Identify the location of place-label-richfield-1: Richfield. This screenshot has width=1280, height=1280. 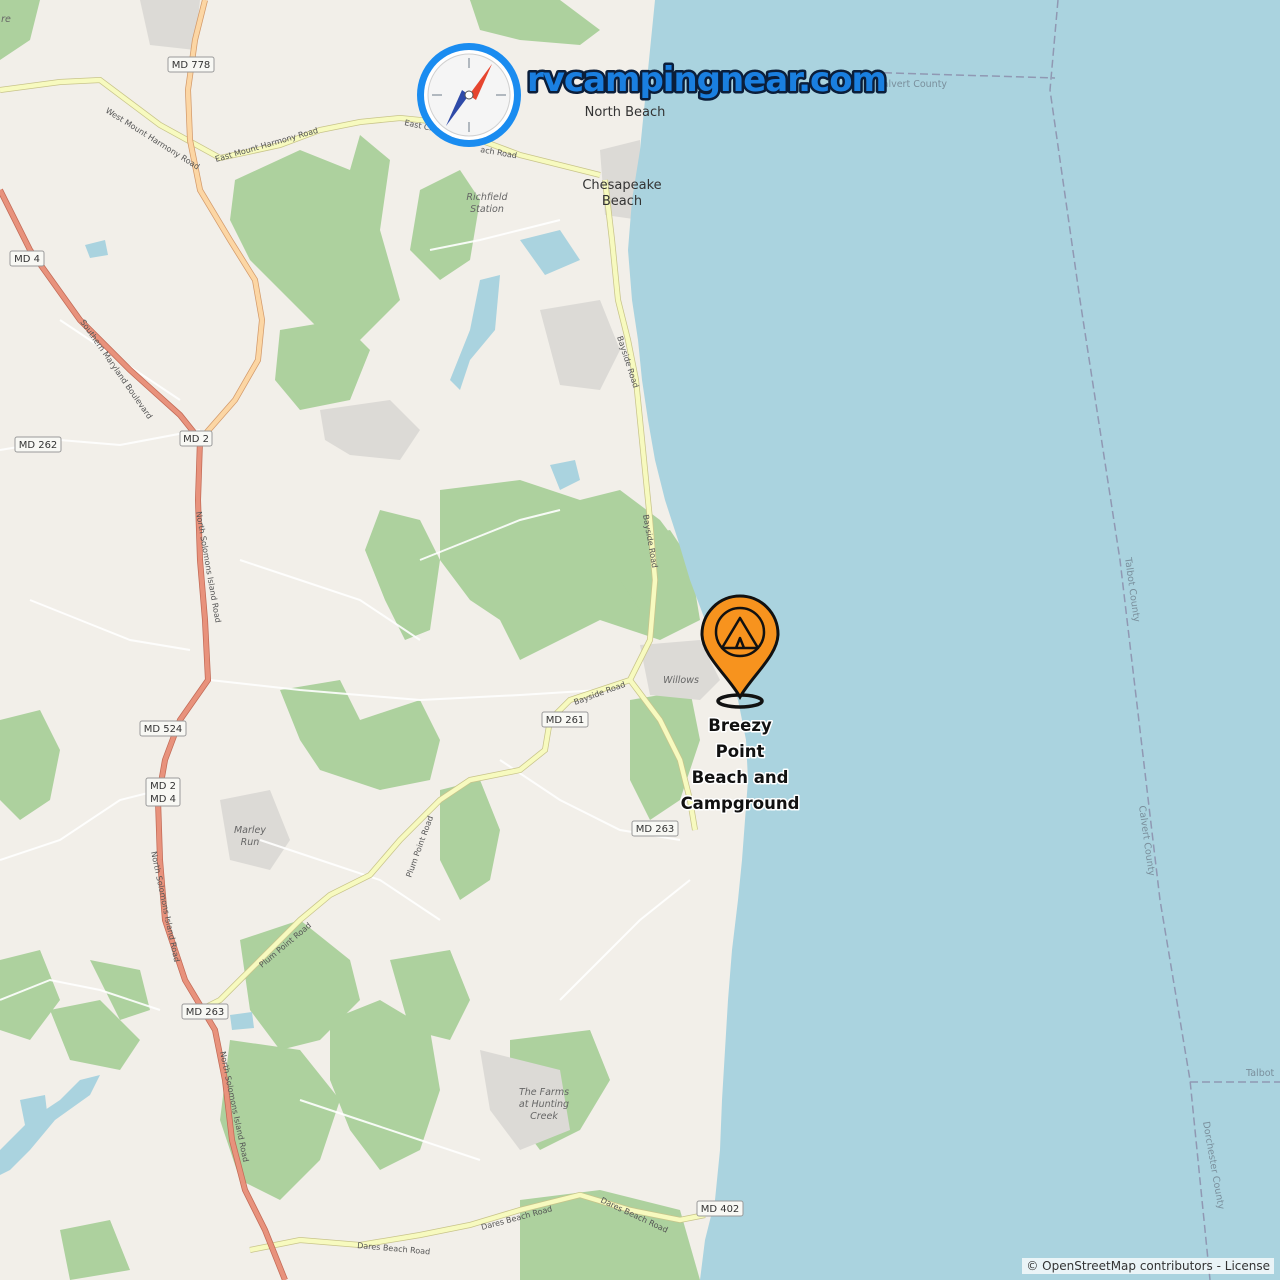
(487, 197).